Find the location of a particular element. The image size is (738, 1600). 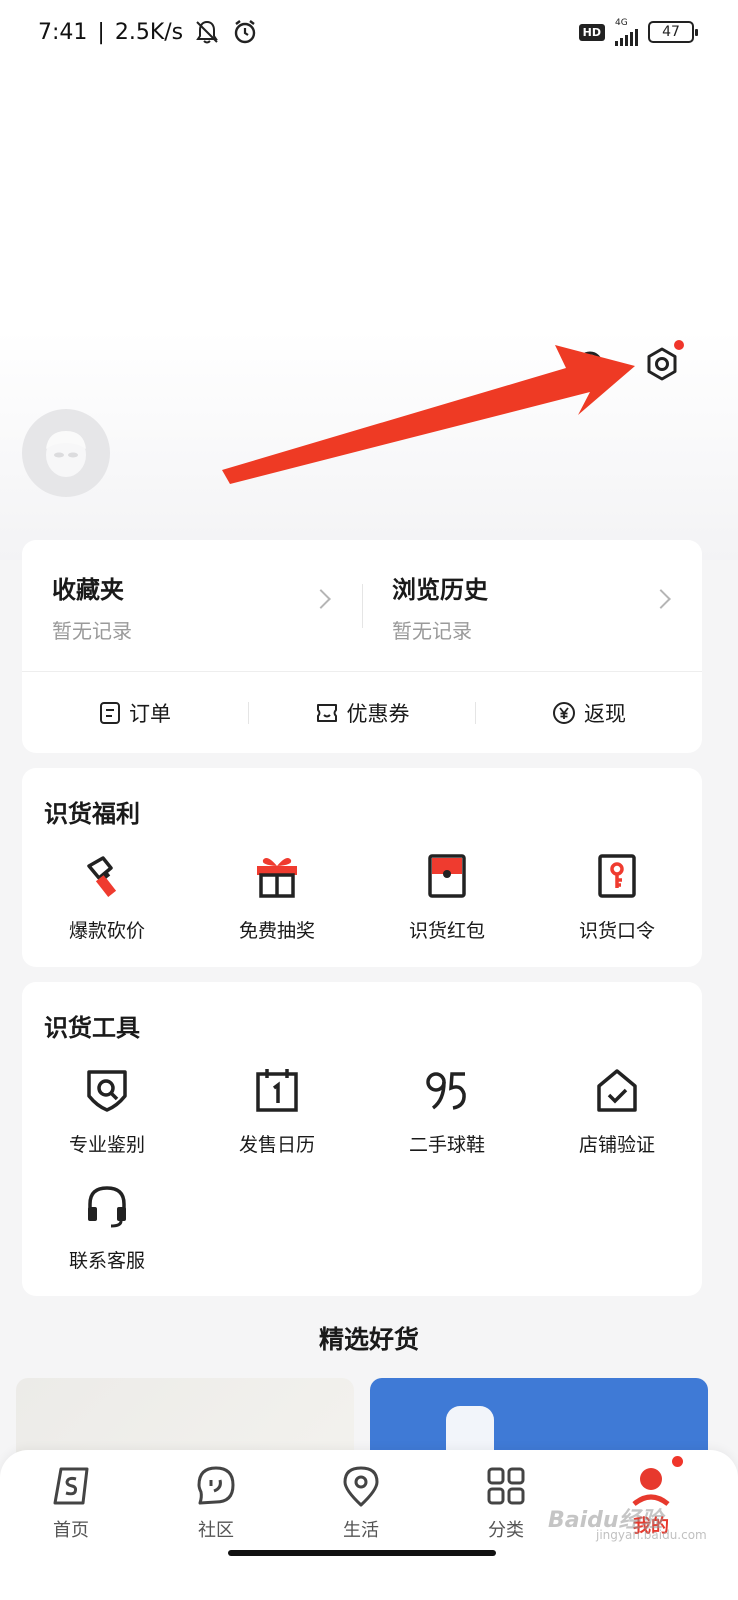

divider is located at coordinates (362, 606).